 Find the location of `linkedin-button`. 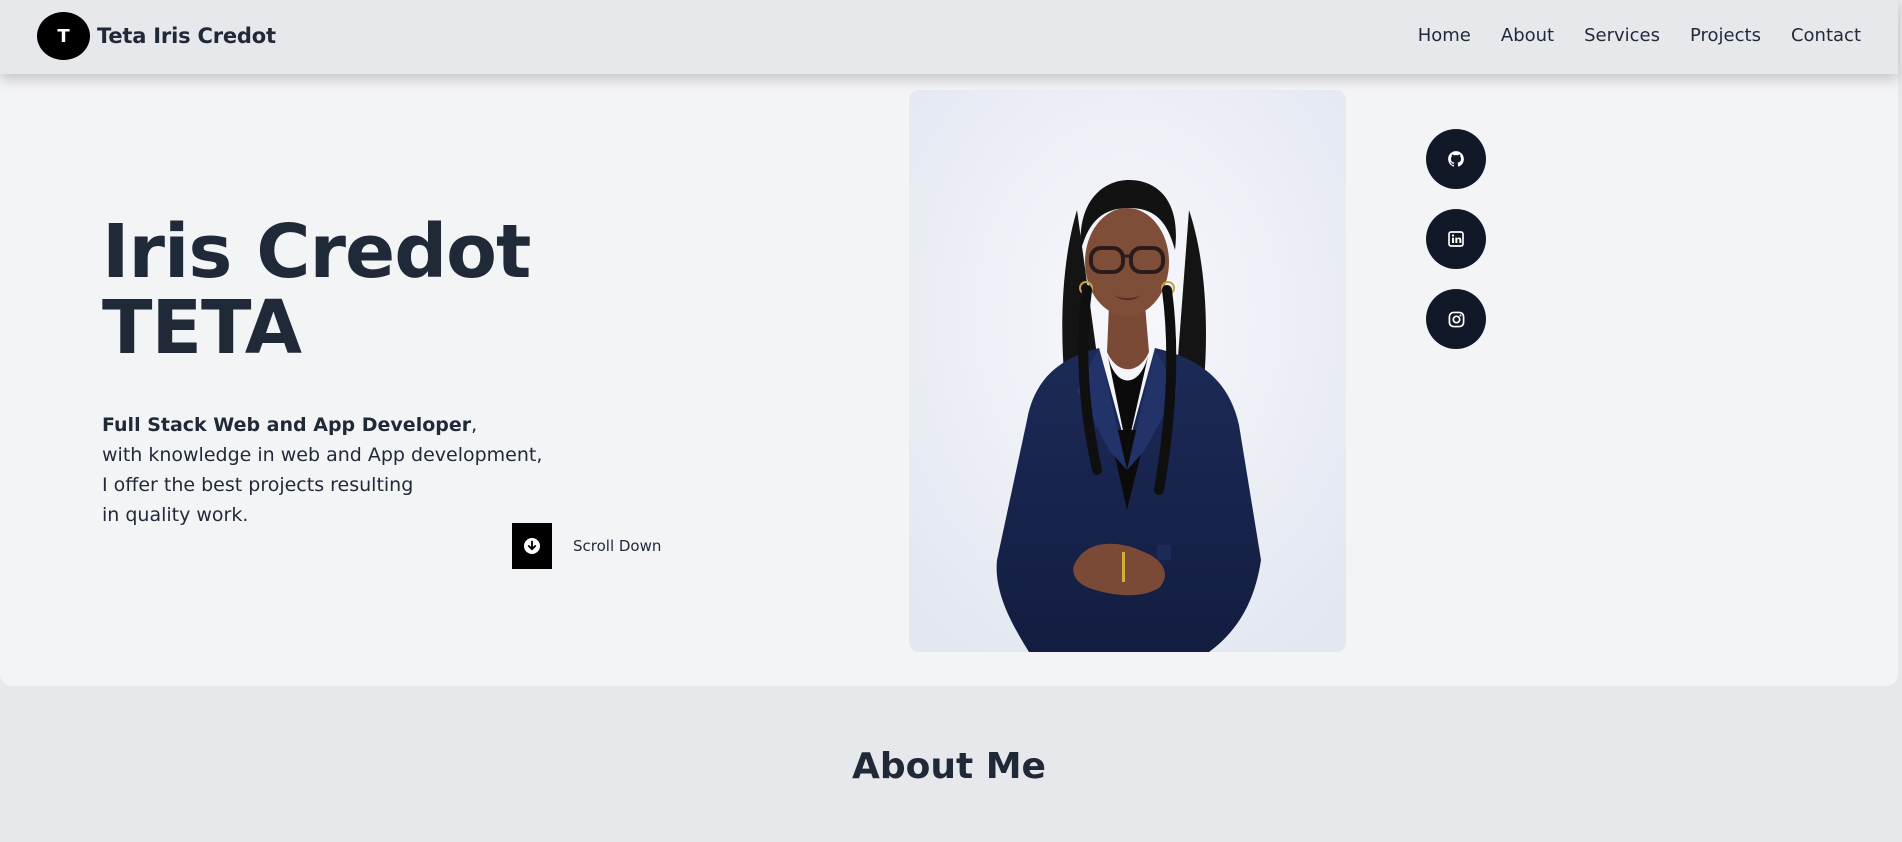

linkedin-button is located at coordinates (1456, 239).